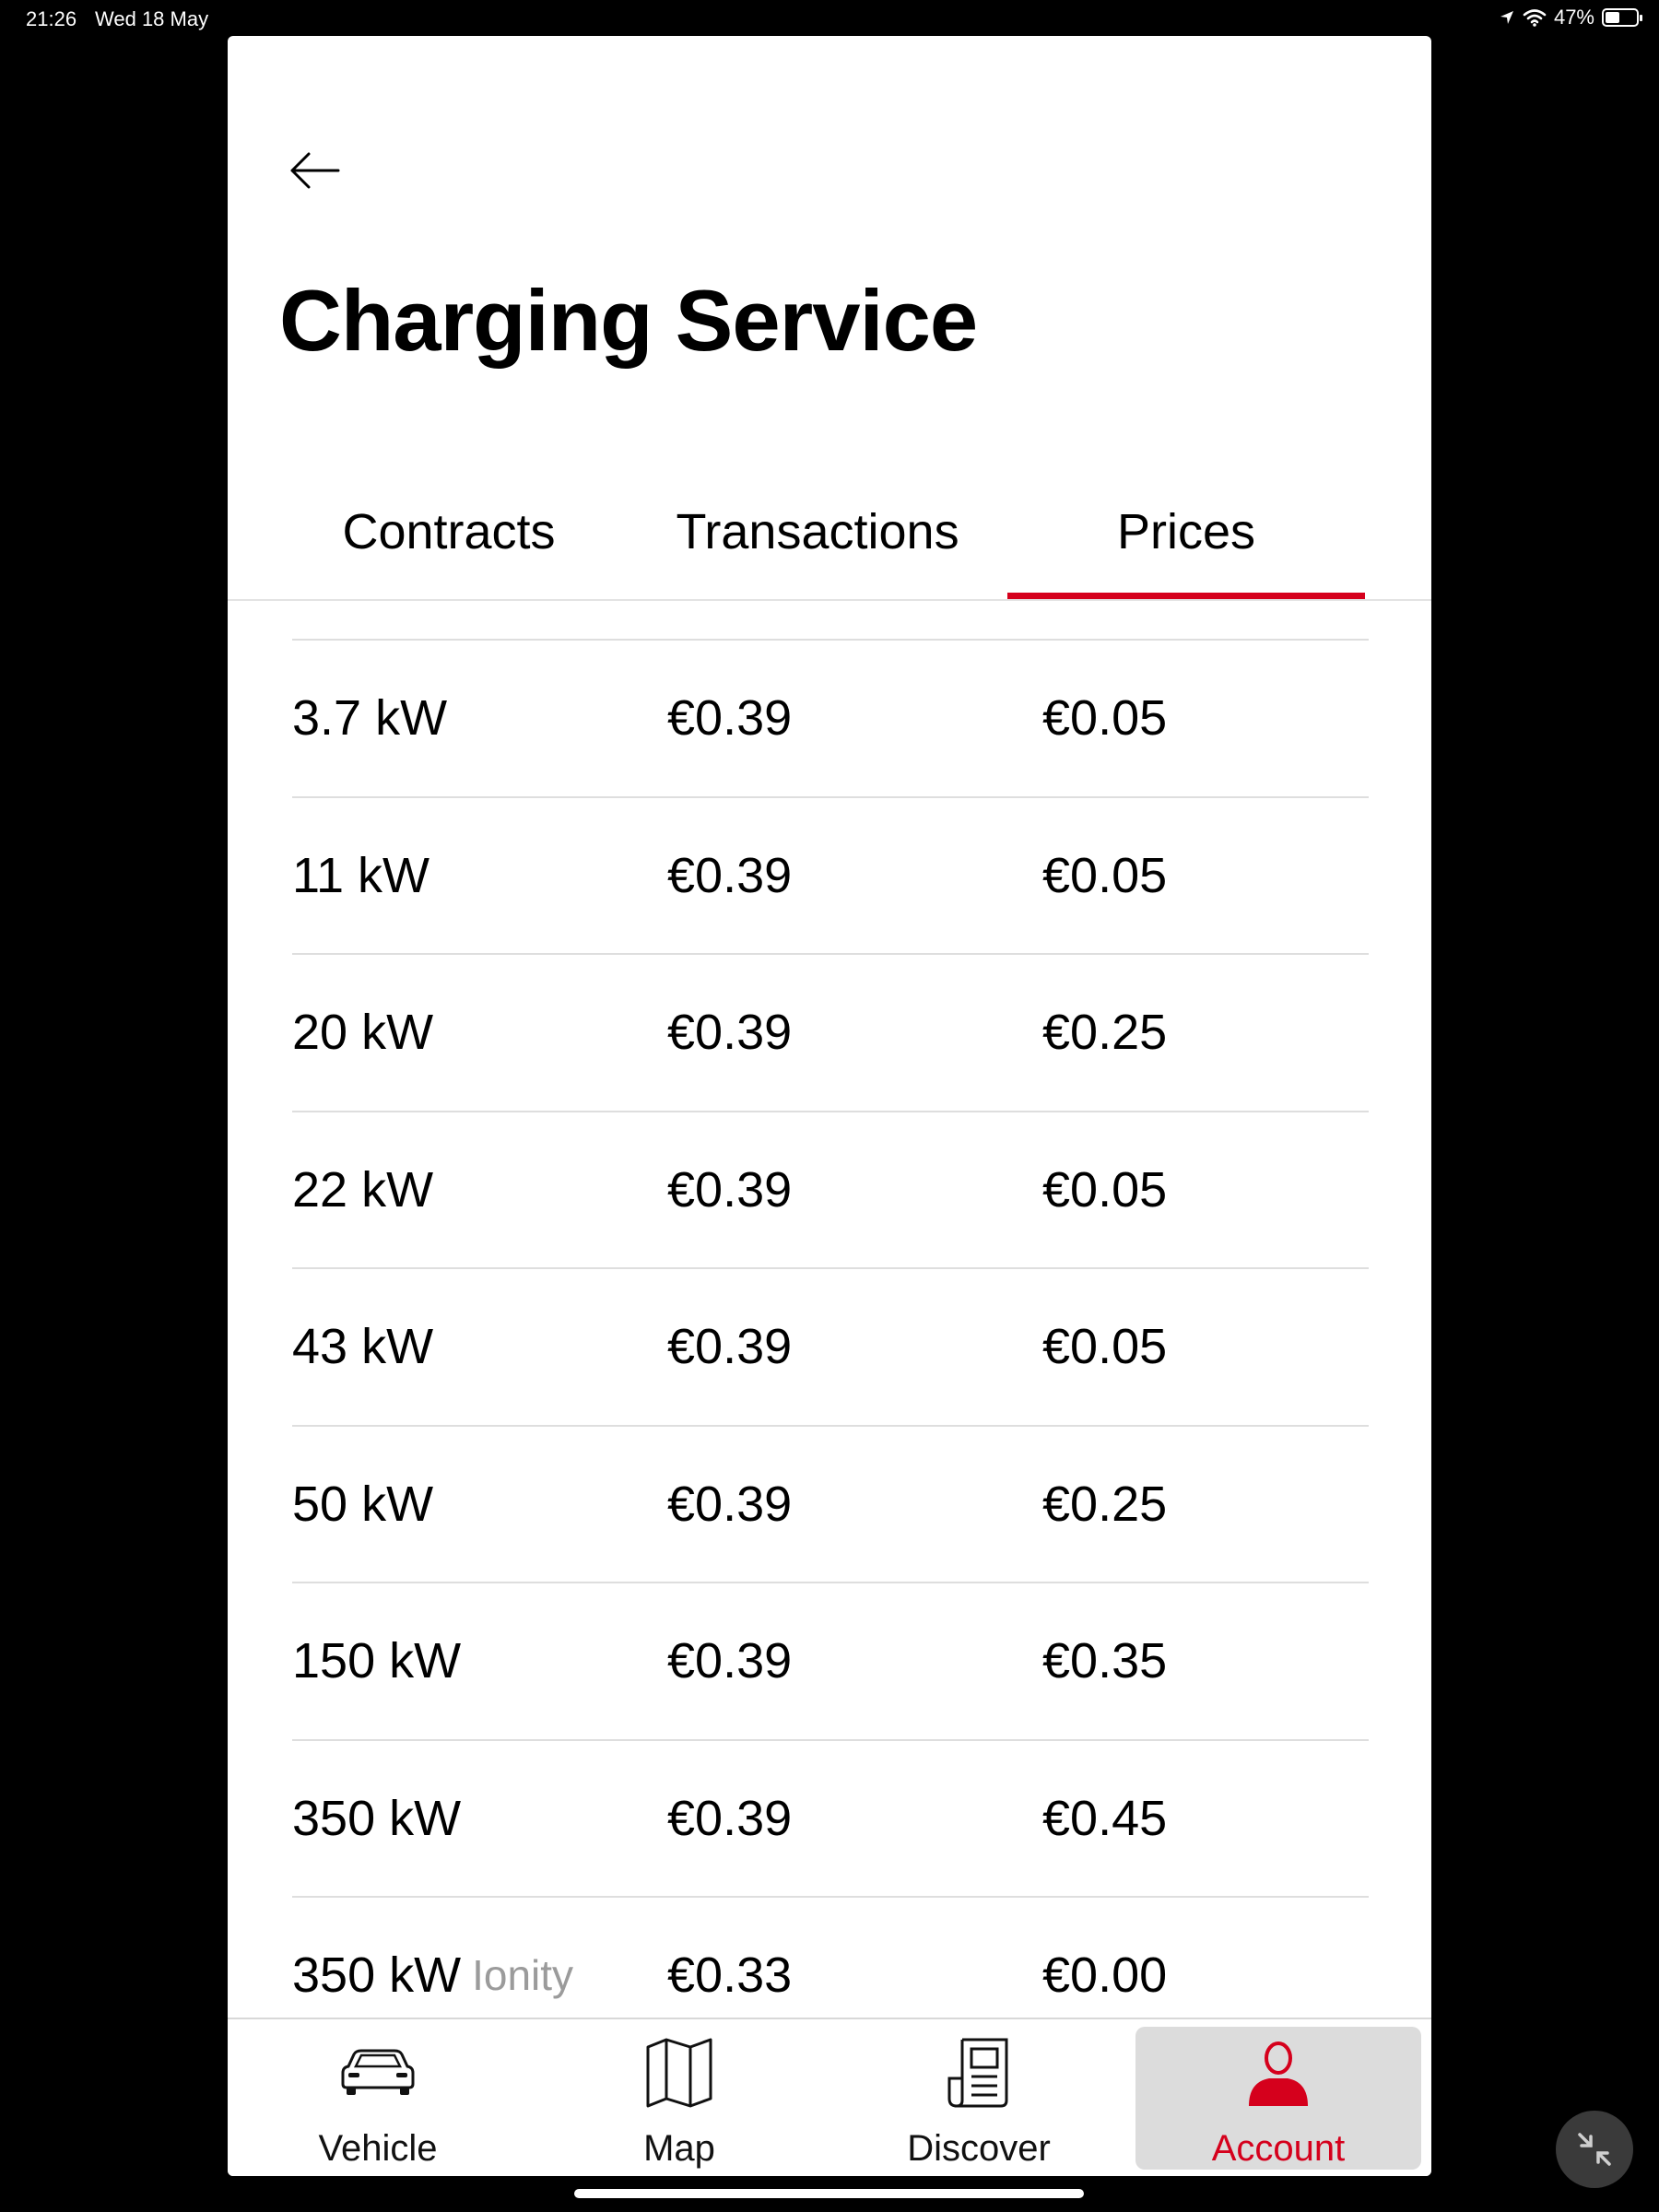 This screenshot has height=2212, width=1659. I want to click on power-cell: 50 kW, so click(362, 1505).